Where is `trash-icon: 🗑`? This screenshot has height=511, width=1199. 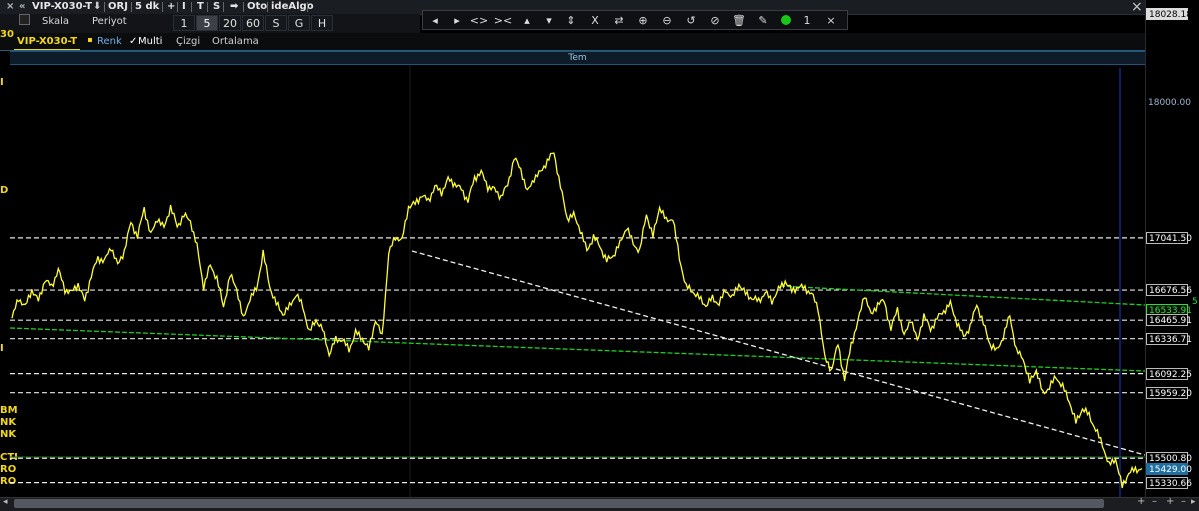 trash-icon: 🗑 is located at coordinates (739, 20).